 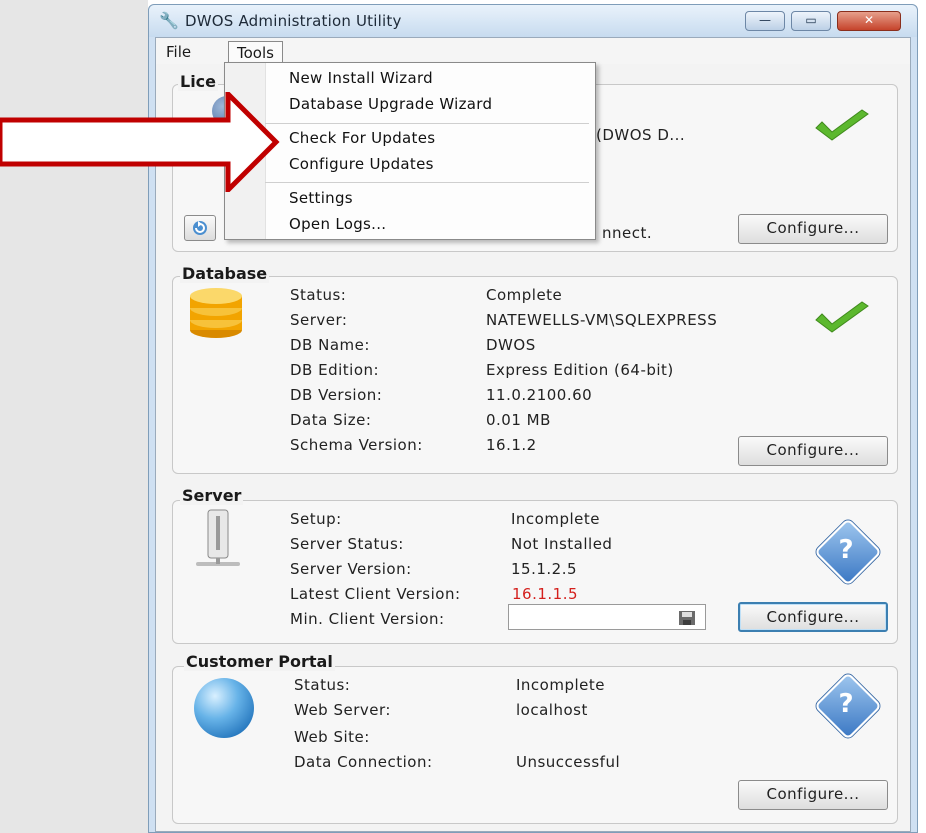 I want to click on db-edition-label: DB Edition:, so click(x=335, y=370).